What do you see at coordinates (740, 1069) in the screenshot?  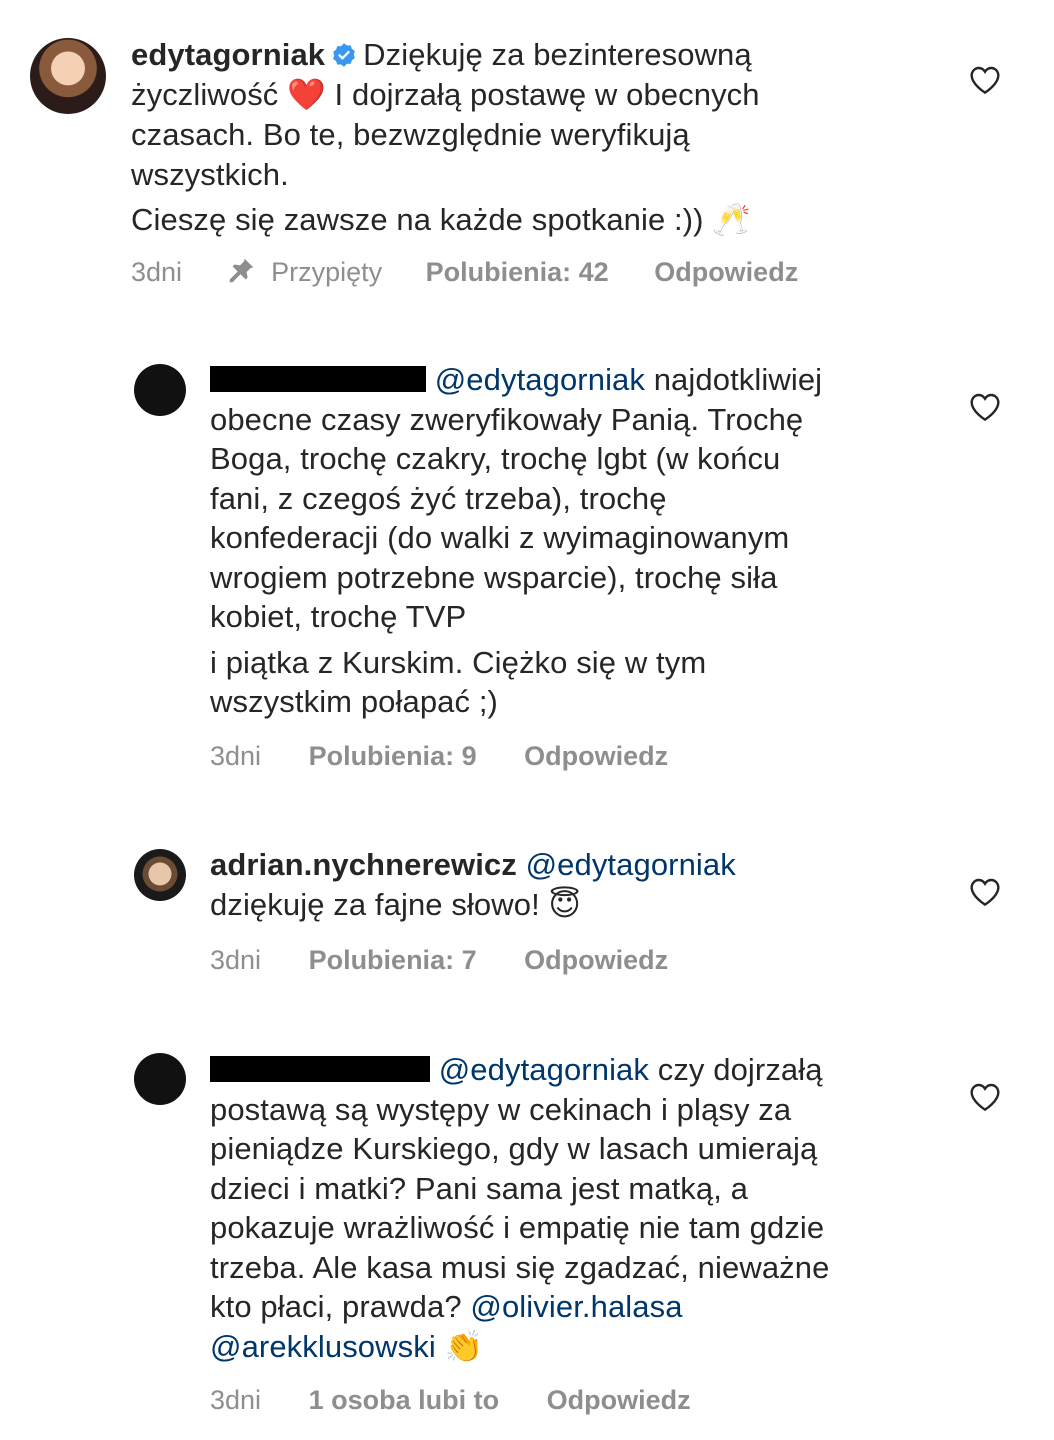 I see `comment-line: czy dojrzałą` at bounding box center [740, 1069].